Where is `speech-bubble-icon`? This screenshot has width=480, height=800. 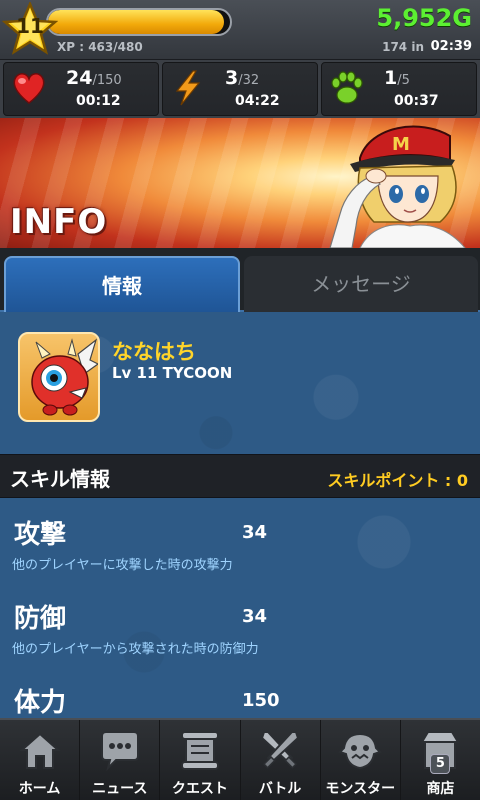 speech-bubble-icon is located at coordinates (120, 750).